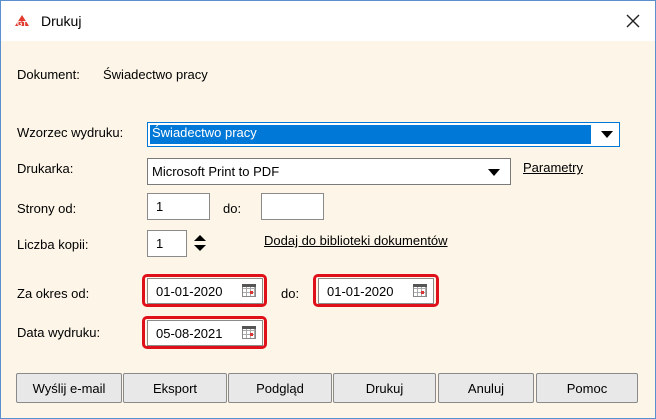 The image size is (656, 419). I want to click on pages-from-value: 1, so click(160, 206).